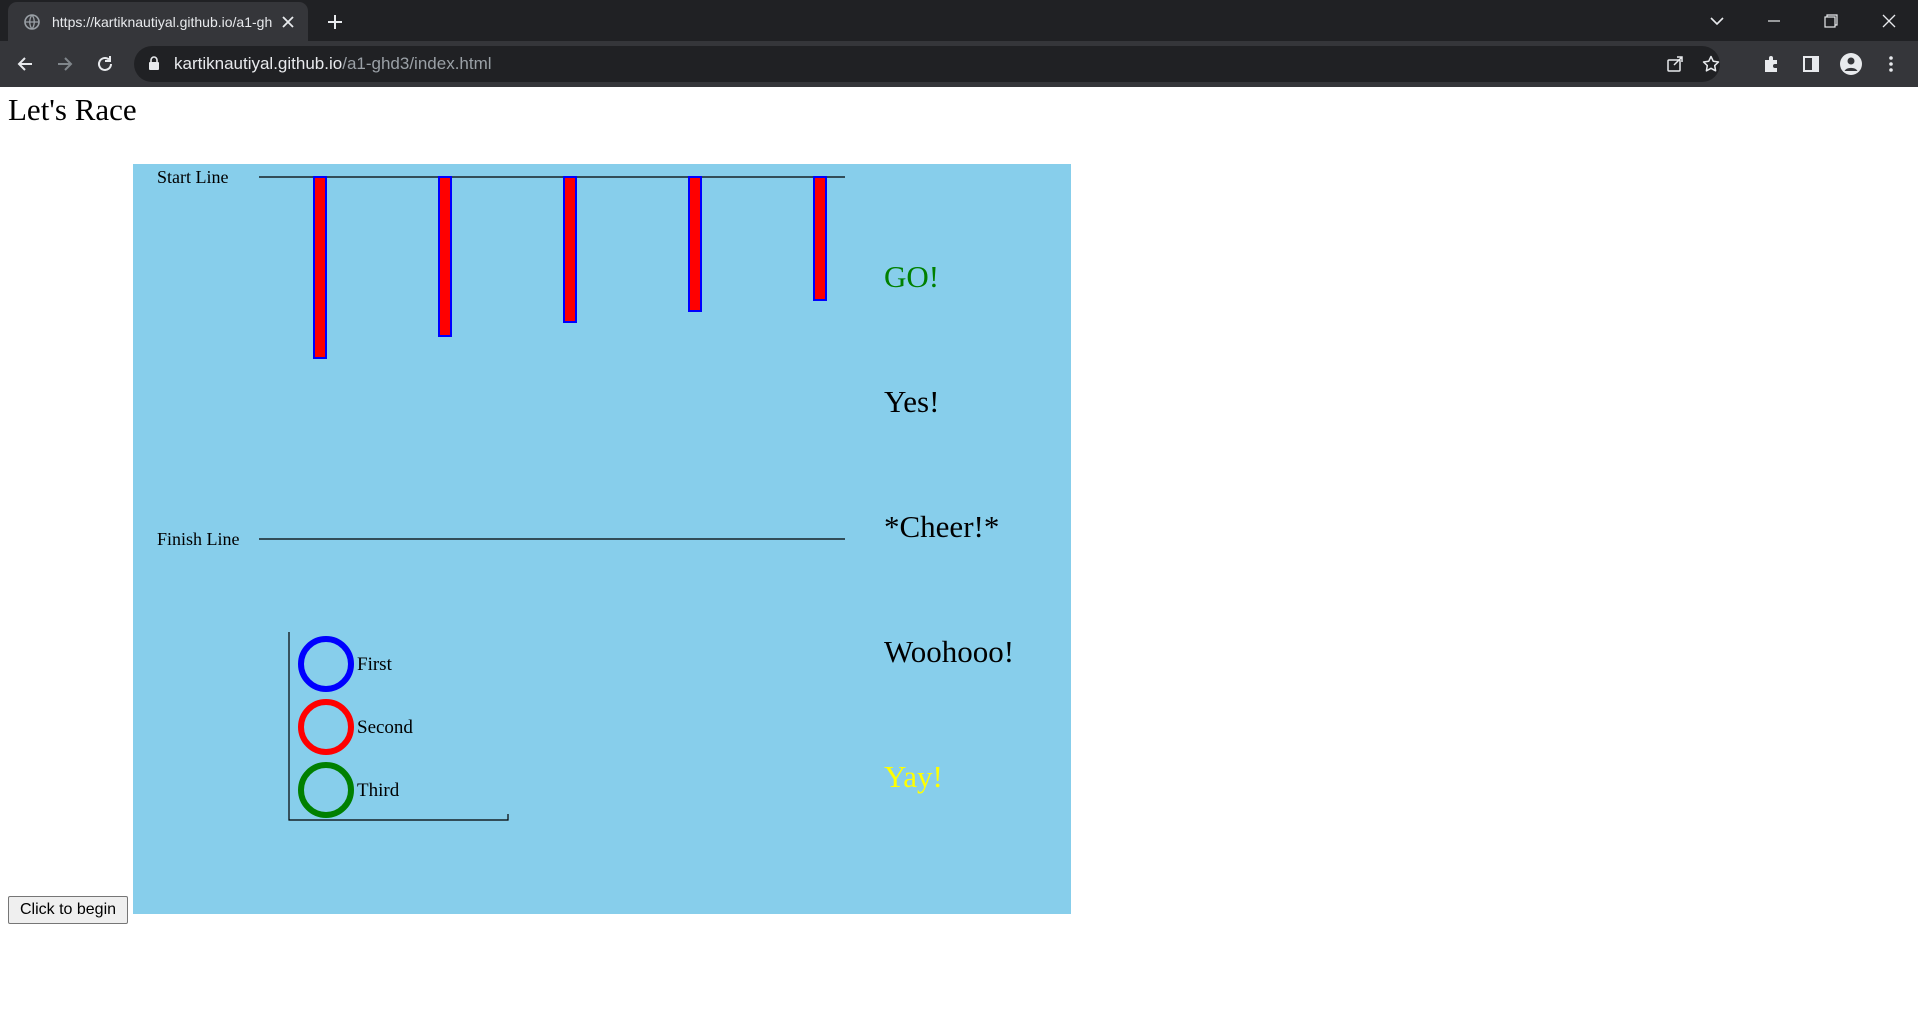 Image resolution: width=1918 pixels, height=1022 pixels. I want to click on chevron-down-icon, so click(1717, 21).